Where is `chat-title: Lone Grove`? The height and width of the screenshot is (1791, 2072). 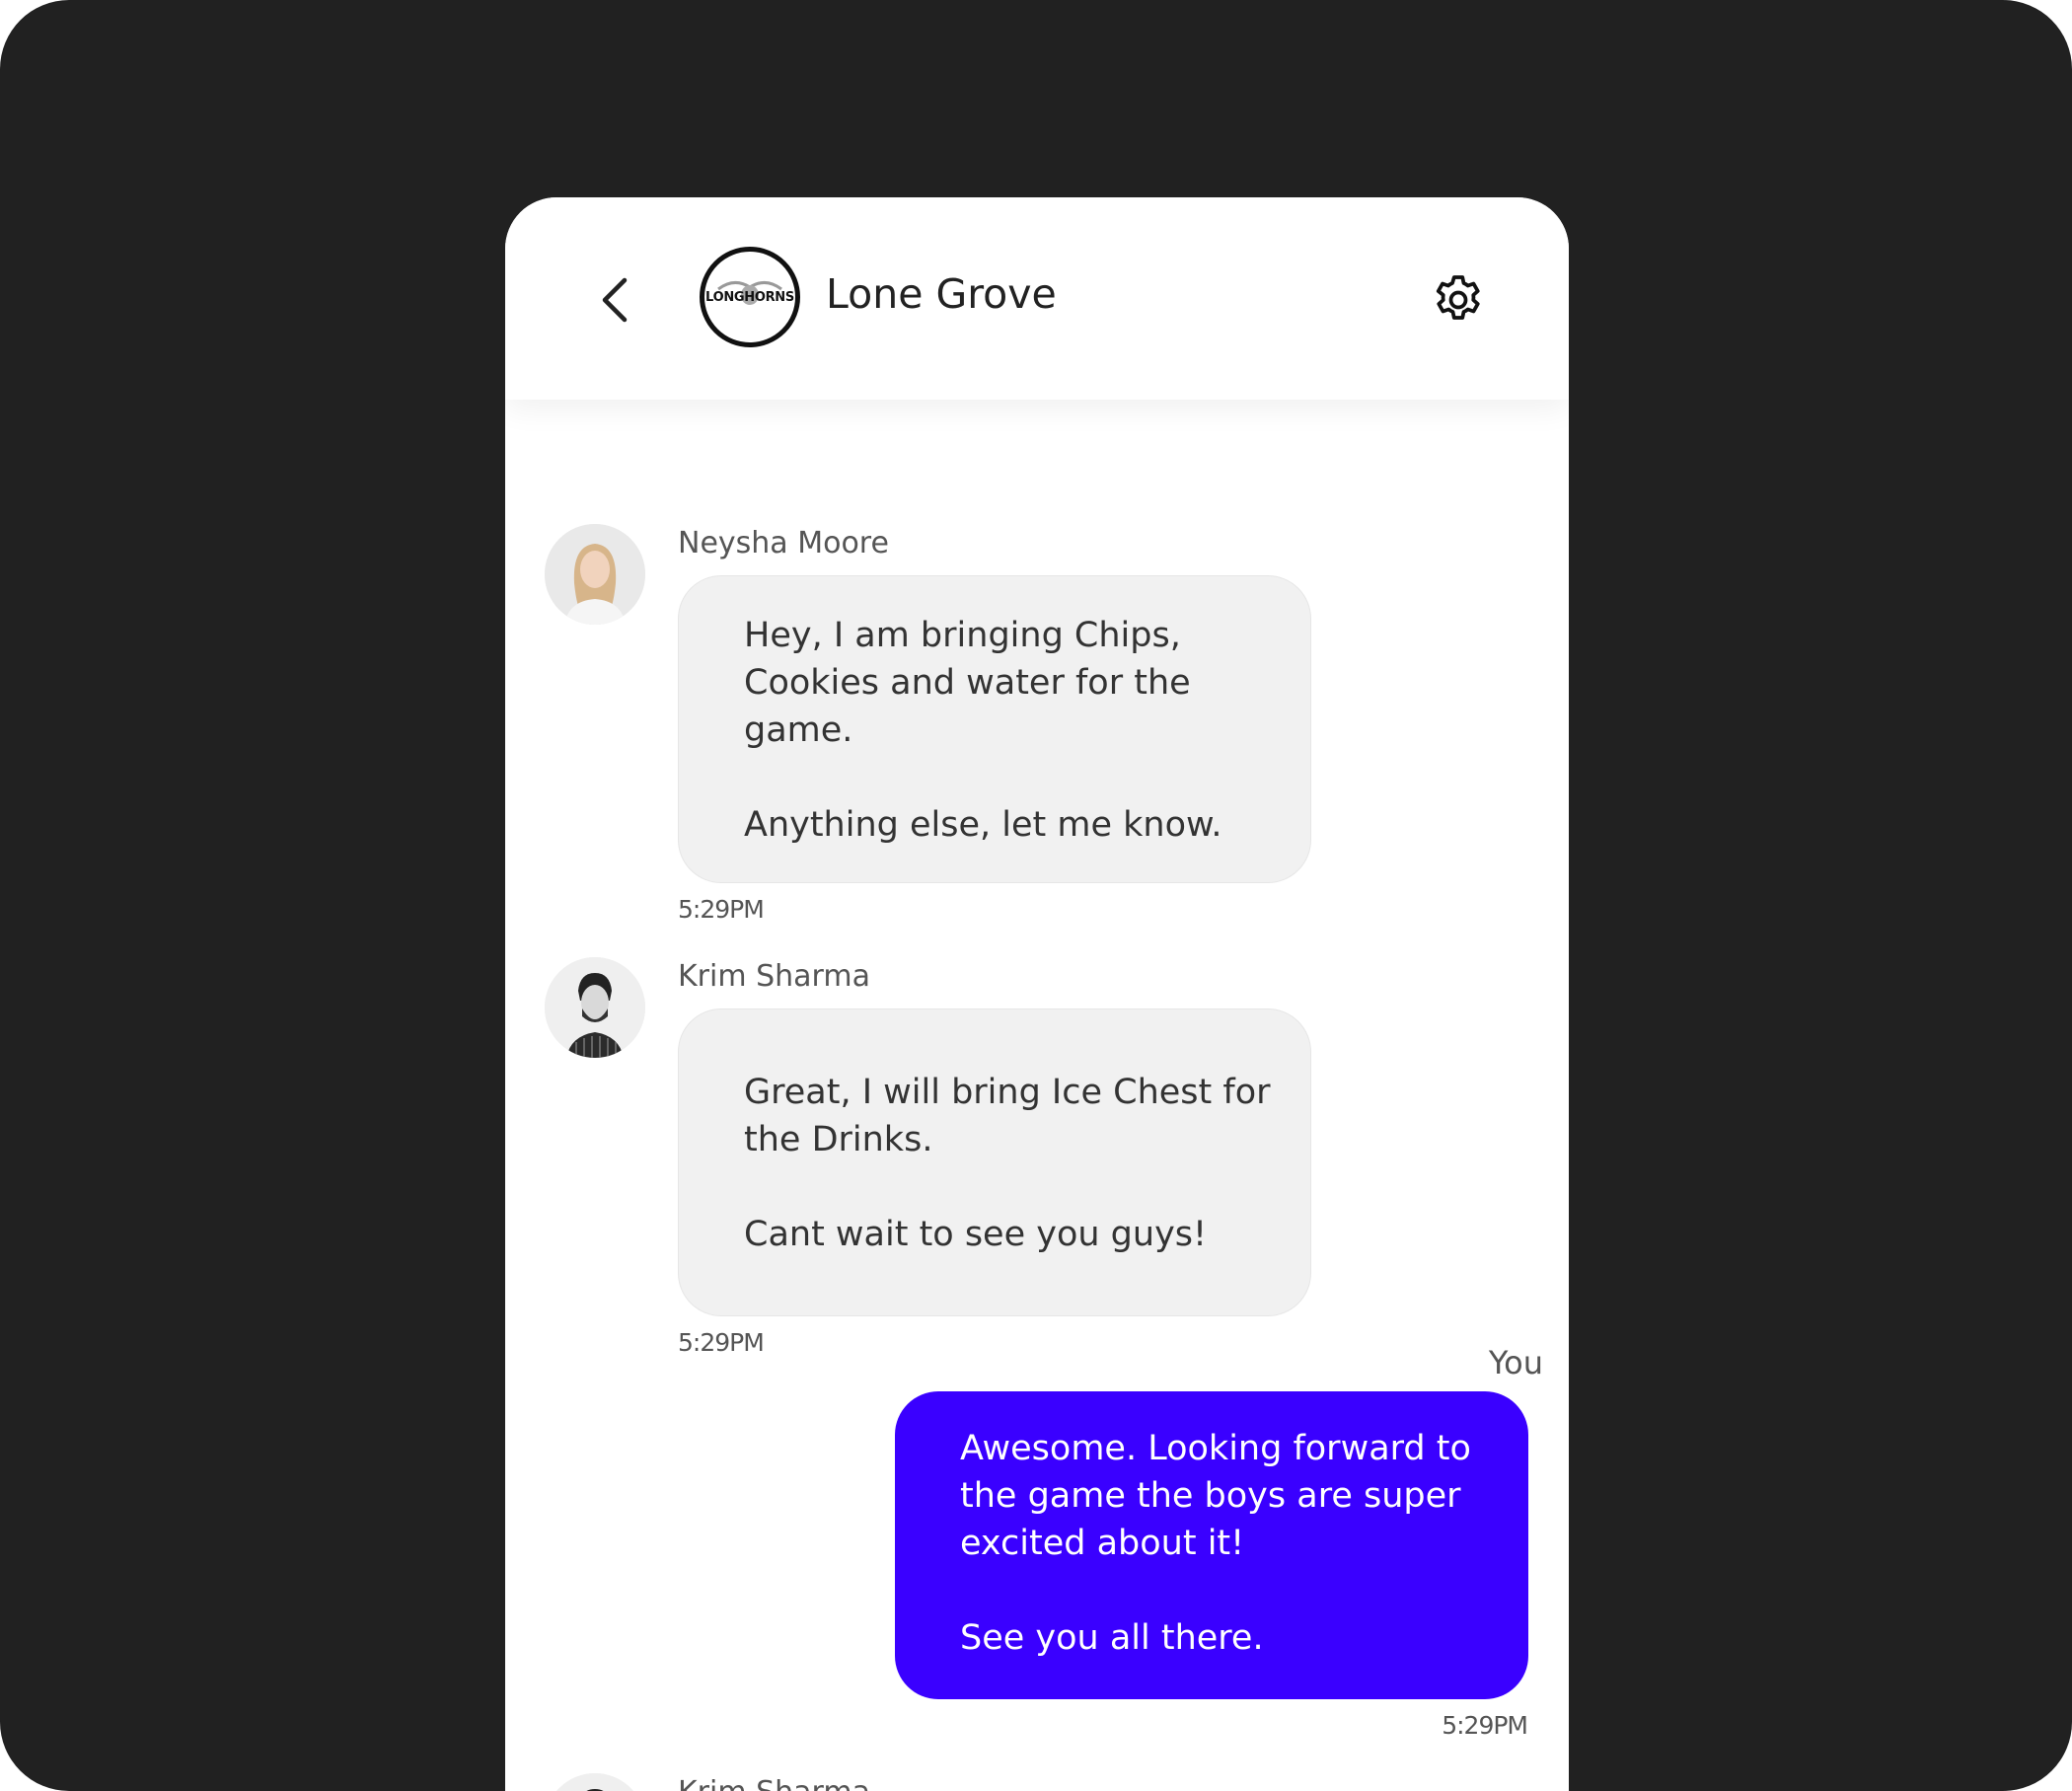 chat-title: Lone Grove is located at coordinates (942, 294).